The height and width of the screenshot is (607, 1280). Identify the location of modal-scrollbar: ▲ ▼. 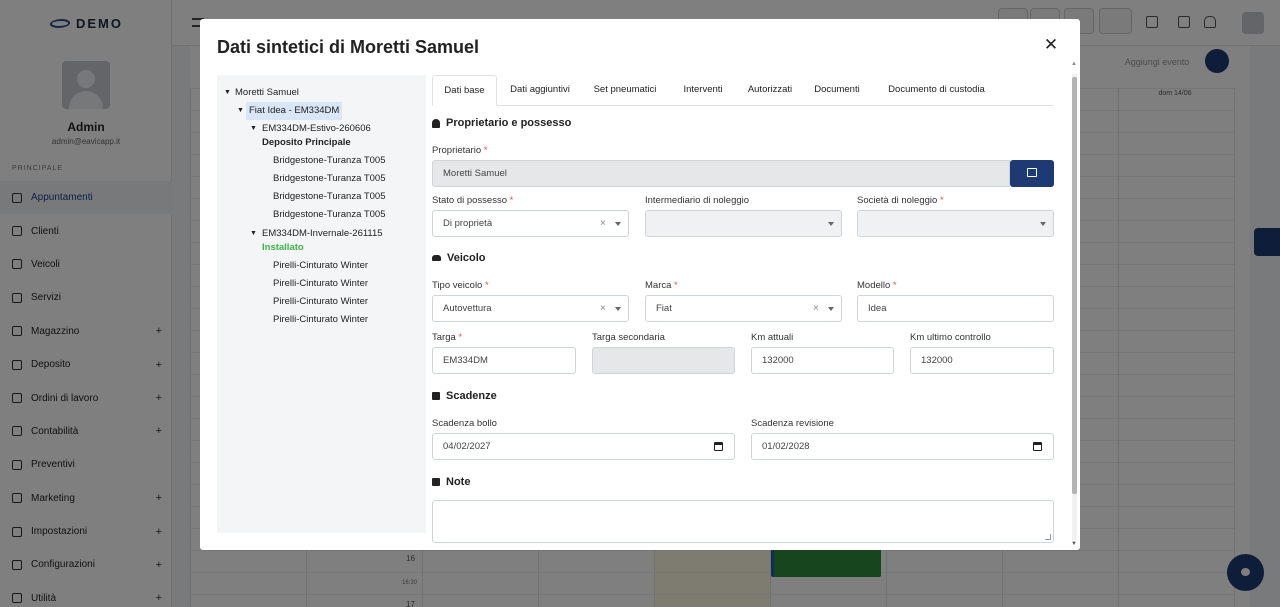
(1074, 304).